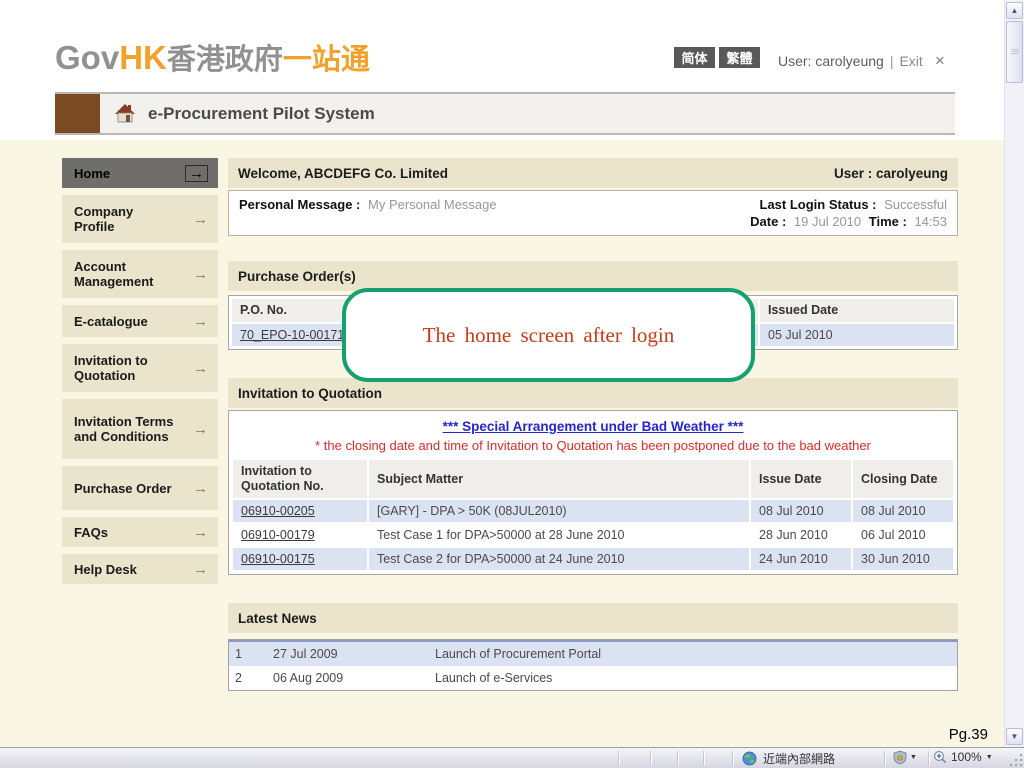  What do you see at coordinates (940, 61) in the screenshot?
I see `close-icon: ×` at bounding box center [940, 61].